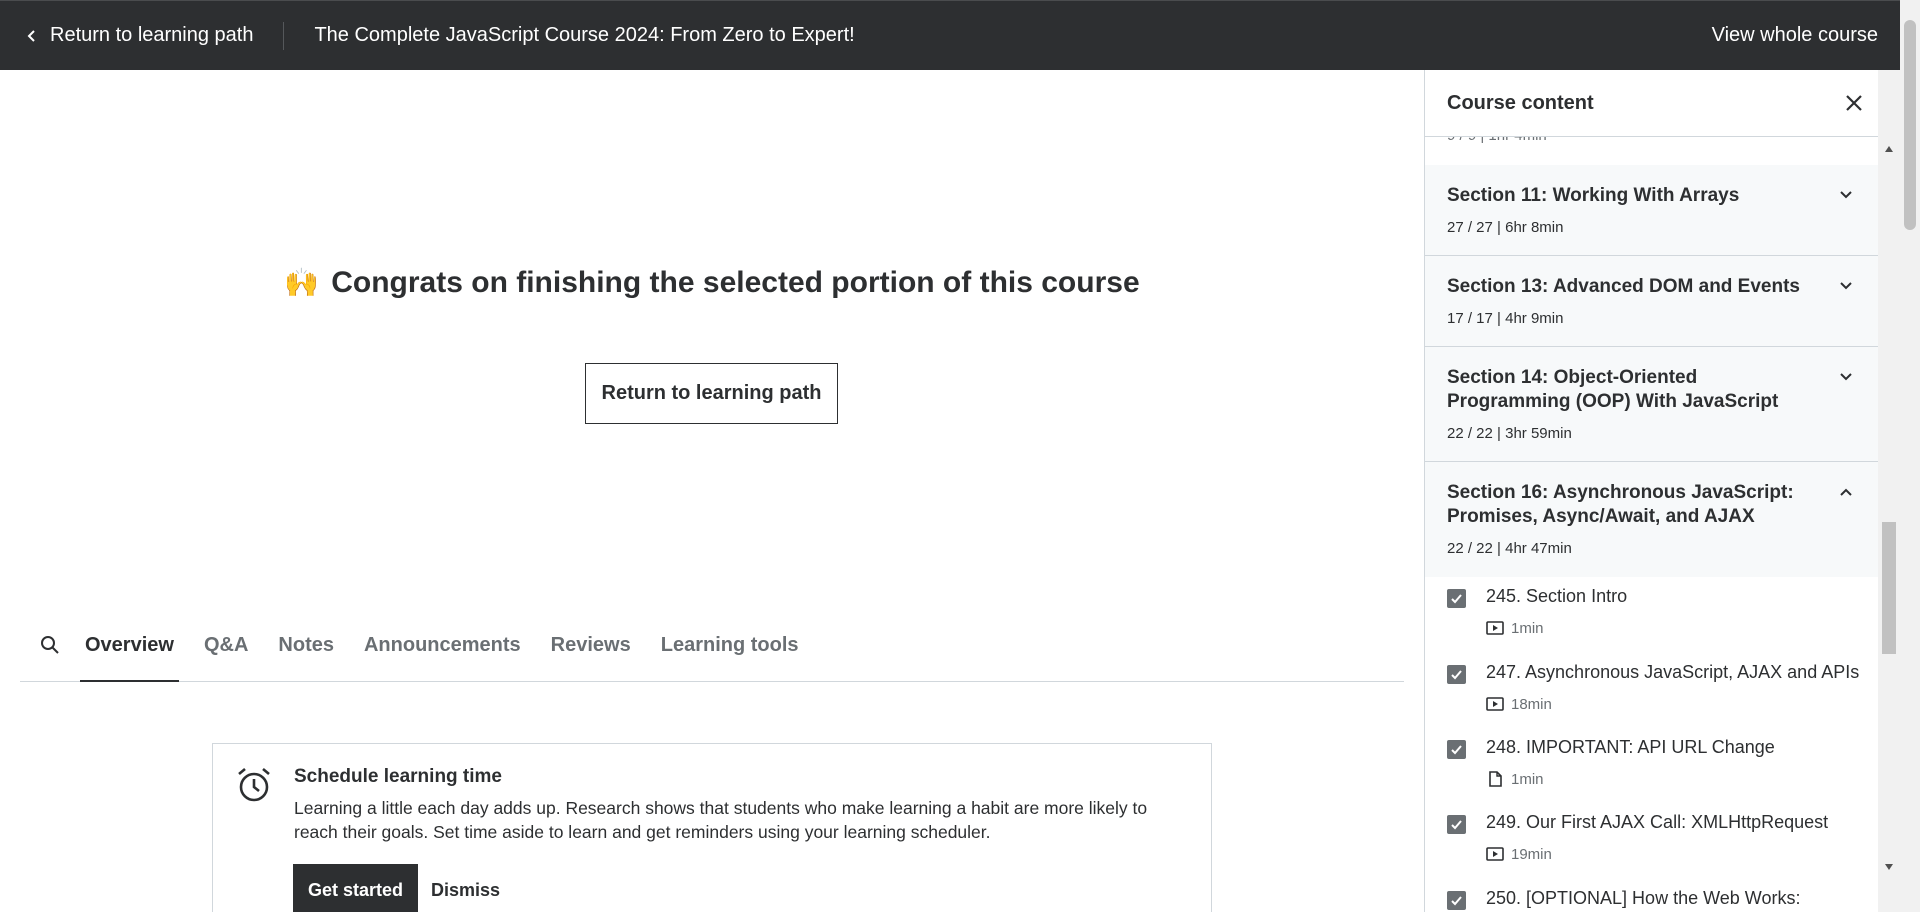 This screenshot has height=912, width=1920. What do you see at coordinates (302, 282) in the screenshot?
I see `raising-hands-icon: 🙌` at bounding box center [302, 282].